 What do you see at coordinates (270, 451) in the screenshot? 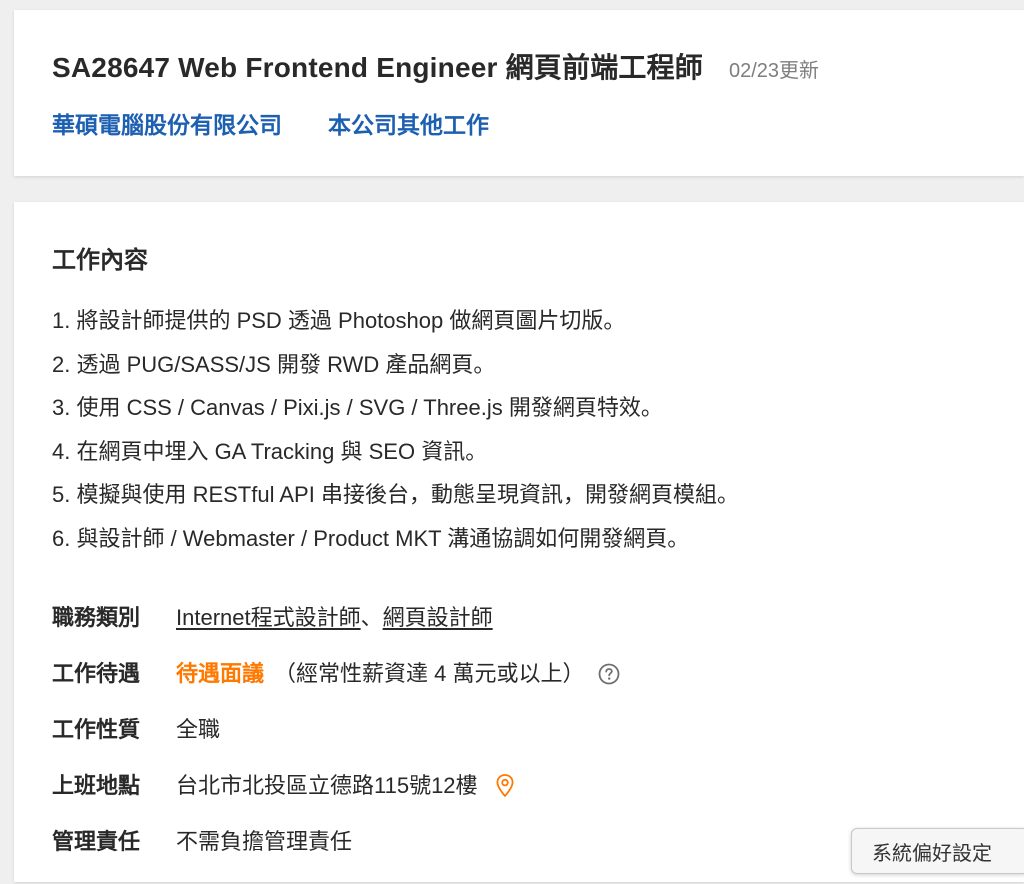
I see `job-description-item: 4. 在網頁中埋入 GA Tracking 與 SEO 資訊。` at bounding box center [270, 451].